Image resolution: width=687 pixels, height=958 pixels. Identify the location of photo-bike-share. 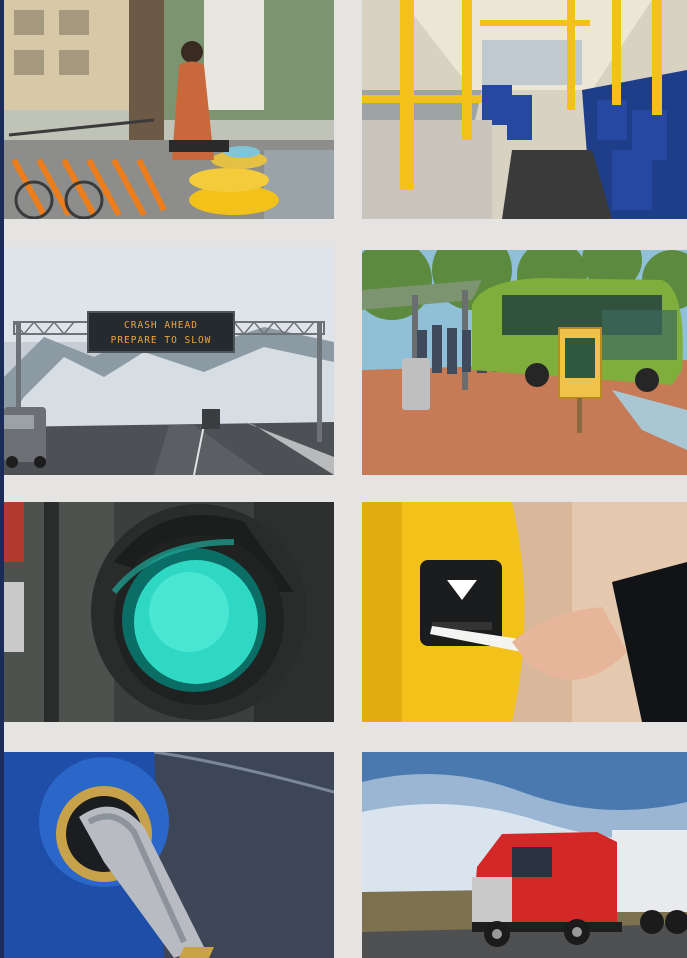
(169, 109).